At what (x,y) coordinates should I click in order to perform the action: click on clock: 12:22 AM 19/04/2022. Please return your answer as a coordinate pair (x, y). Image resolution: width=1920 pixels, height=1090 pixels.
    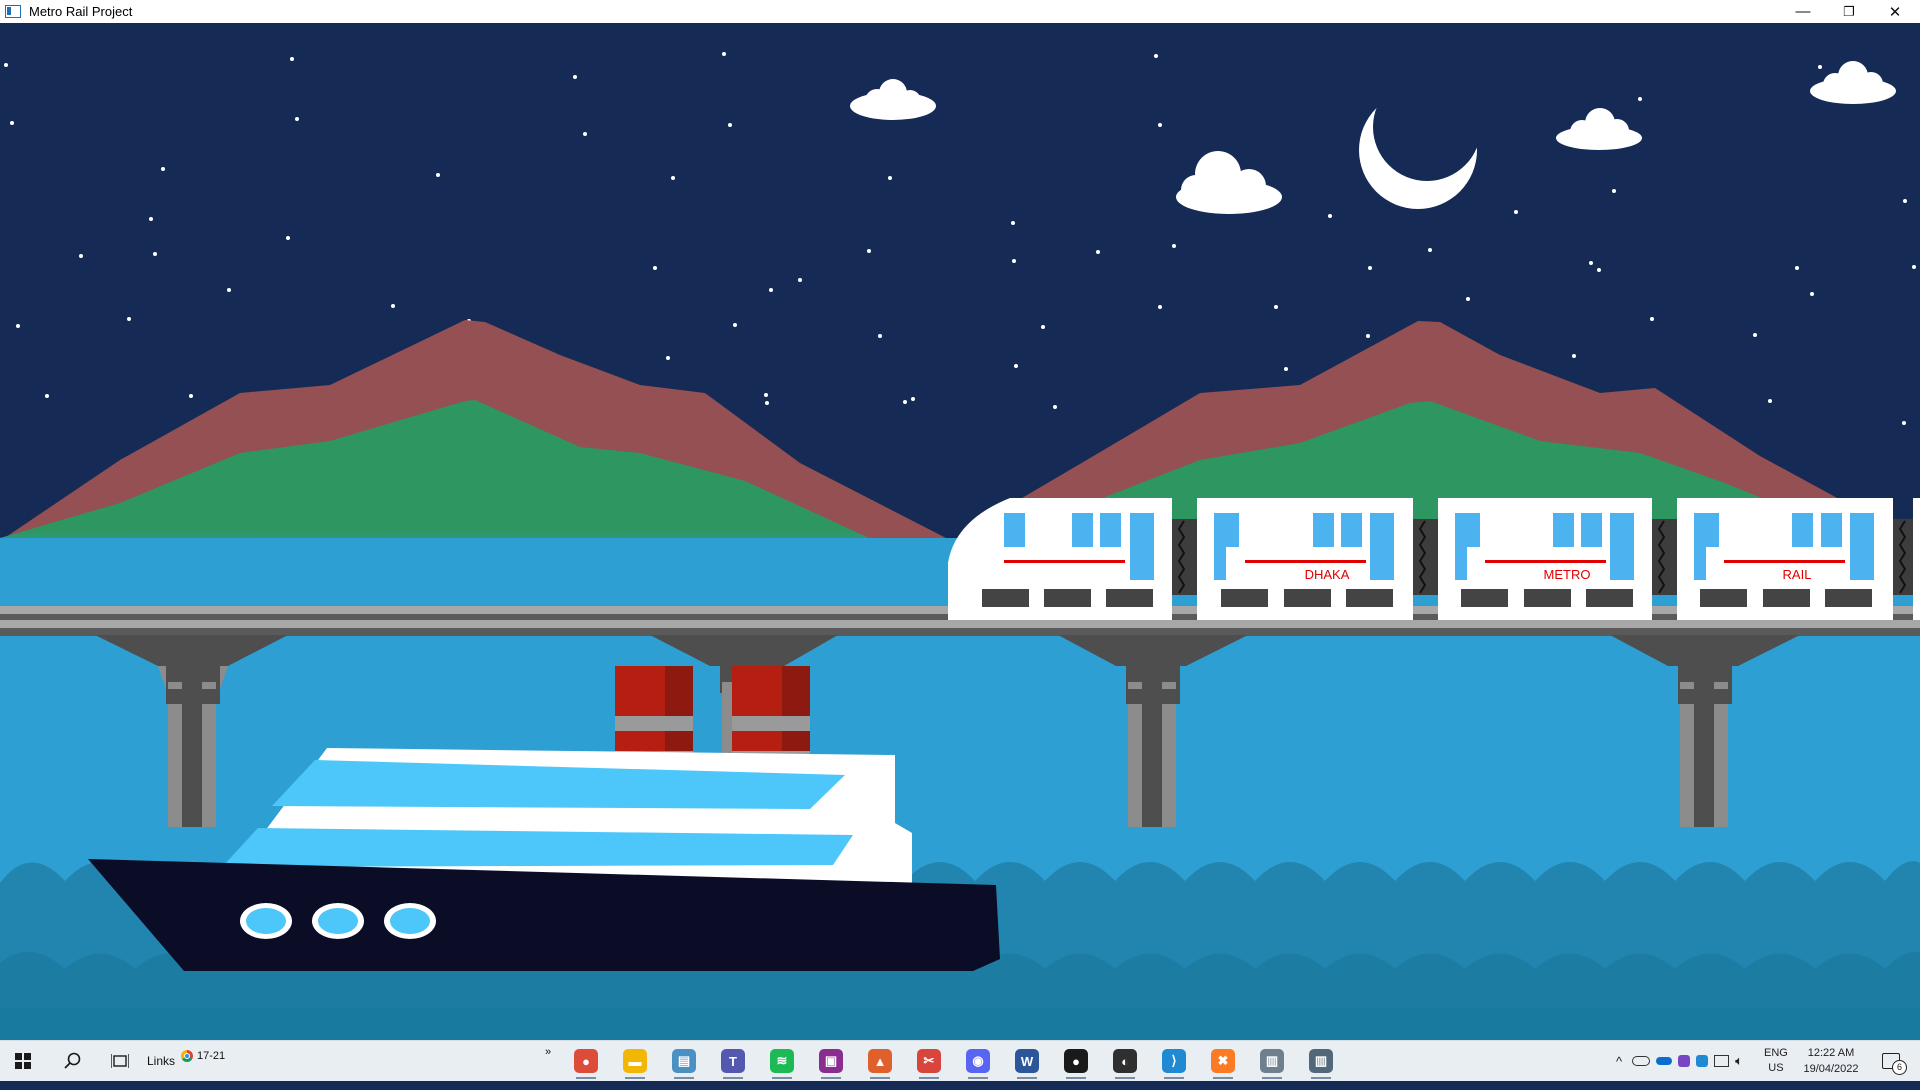
    Looking at the image, I should click on (1831, 1061).